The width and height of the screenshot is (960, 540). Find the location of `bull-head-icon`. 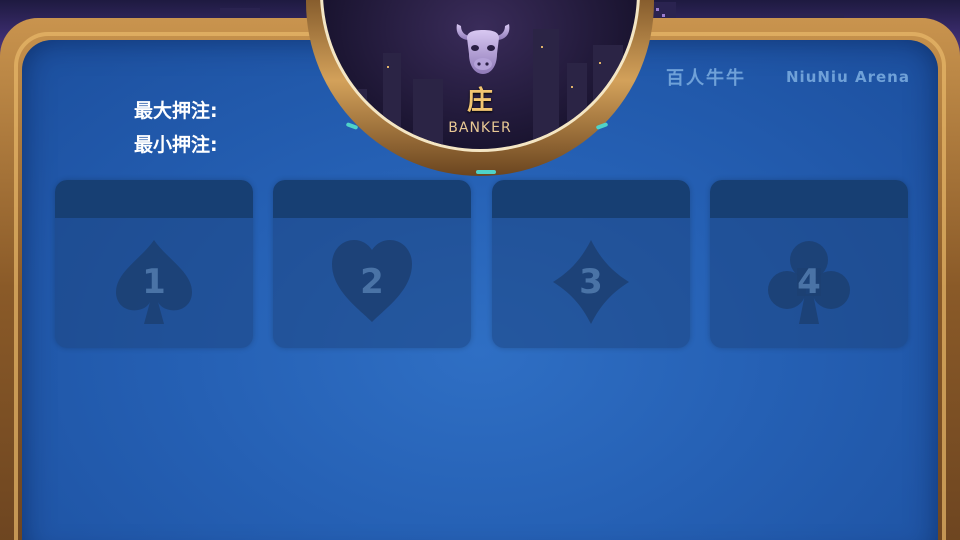

bull-head-icon is located at coordinates (483, 49).